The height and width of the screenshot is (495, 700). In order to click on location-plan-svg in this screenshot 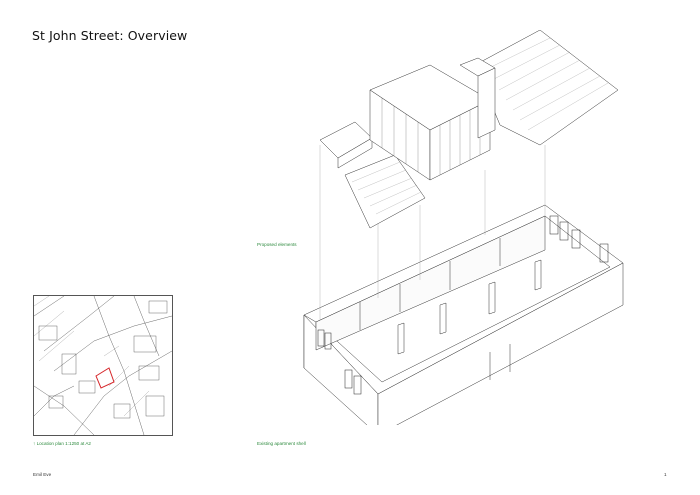, I will do `click(103, 365)`.